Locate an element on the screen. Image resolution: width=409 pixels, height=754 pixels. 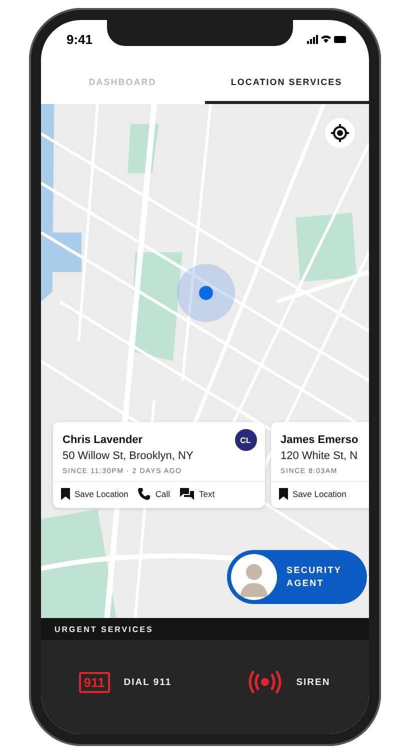
status-icons is located at coordinates (326, 39).